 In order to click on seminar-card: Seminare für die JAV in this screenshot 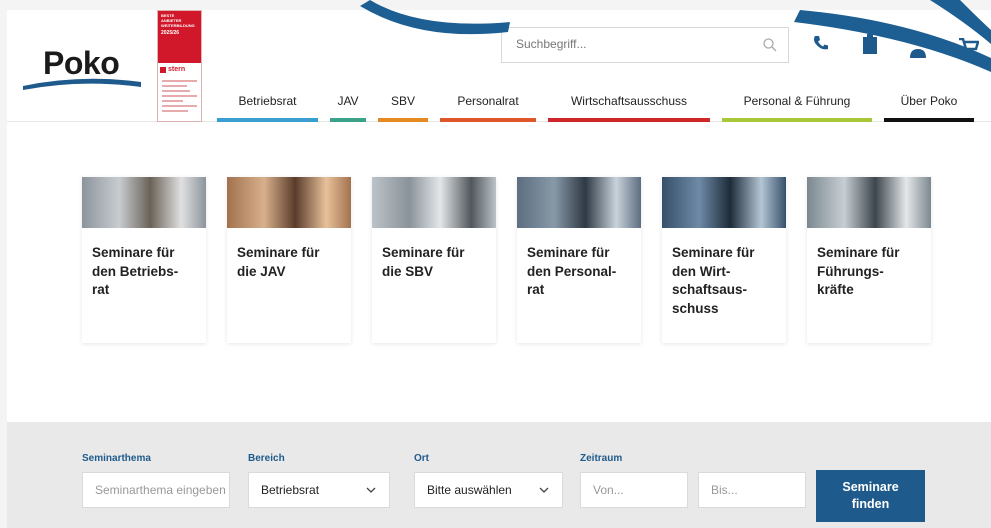, I will do `click(289, 260)`.